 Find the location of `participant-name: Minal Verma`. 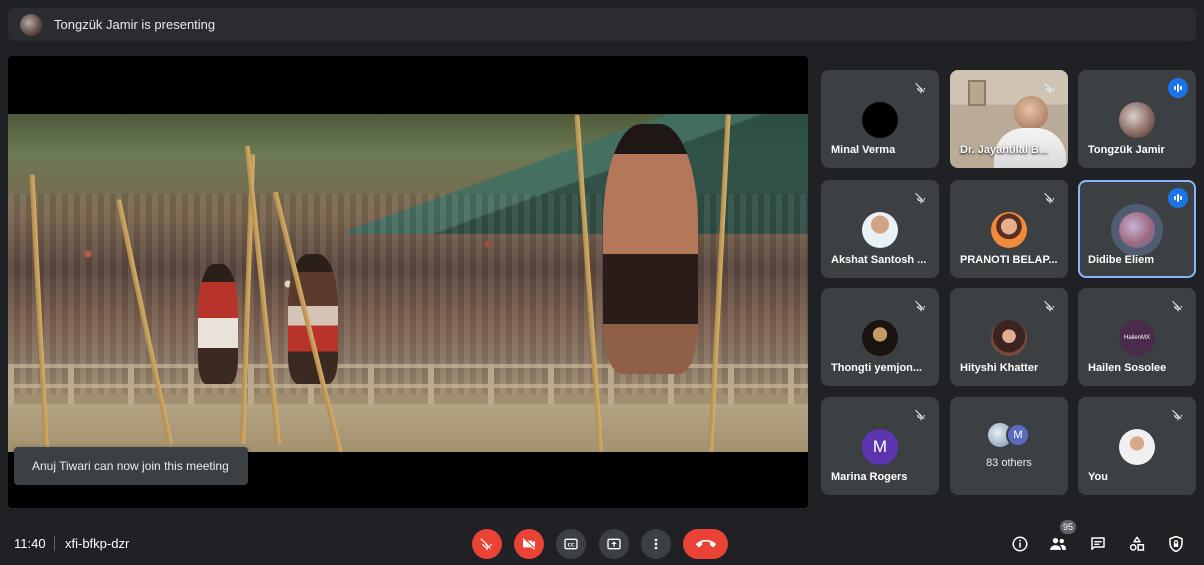

participant-name: Minal Verma is located at coordinates (863, 150).